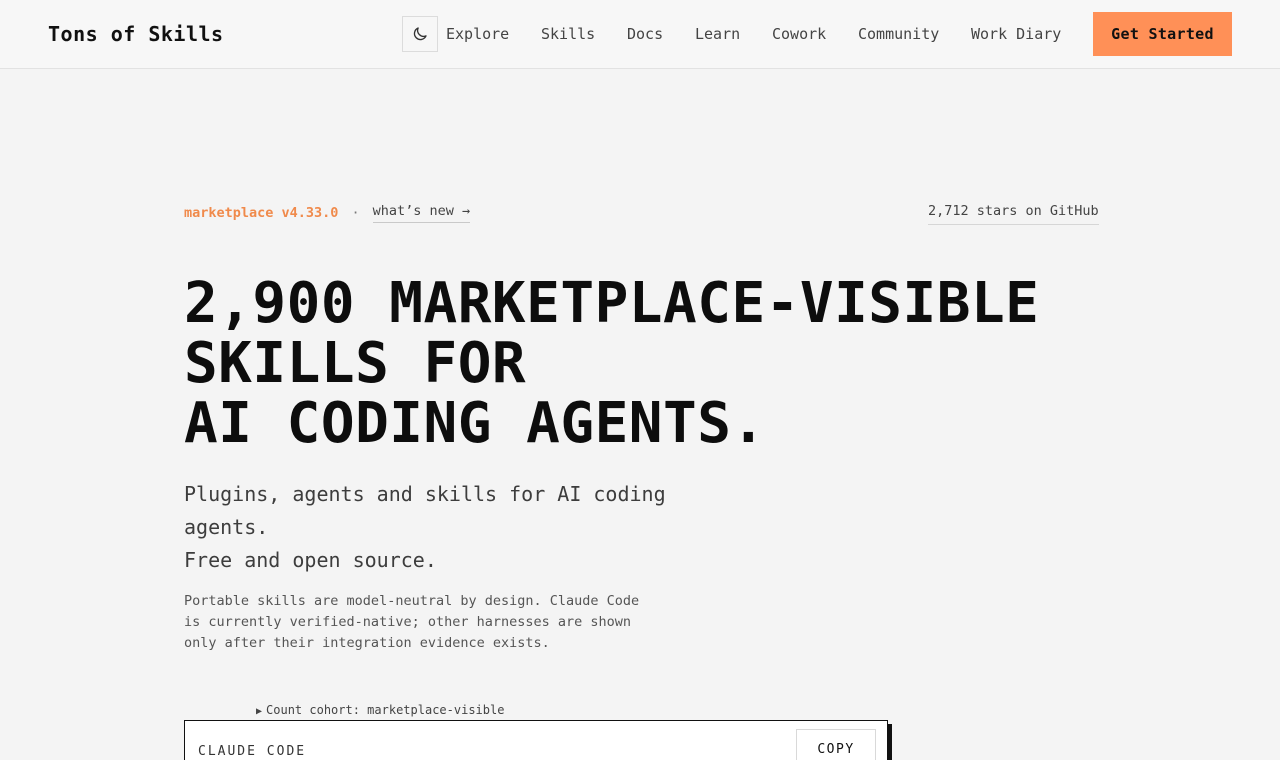  I want to click on nav-skills: Skills, so click(568, 34).